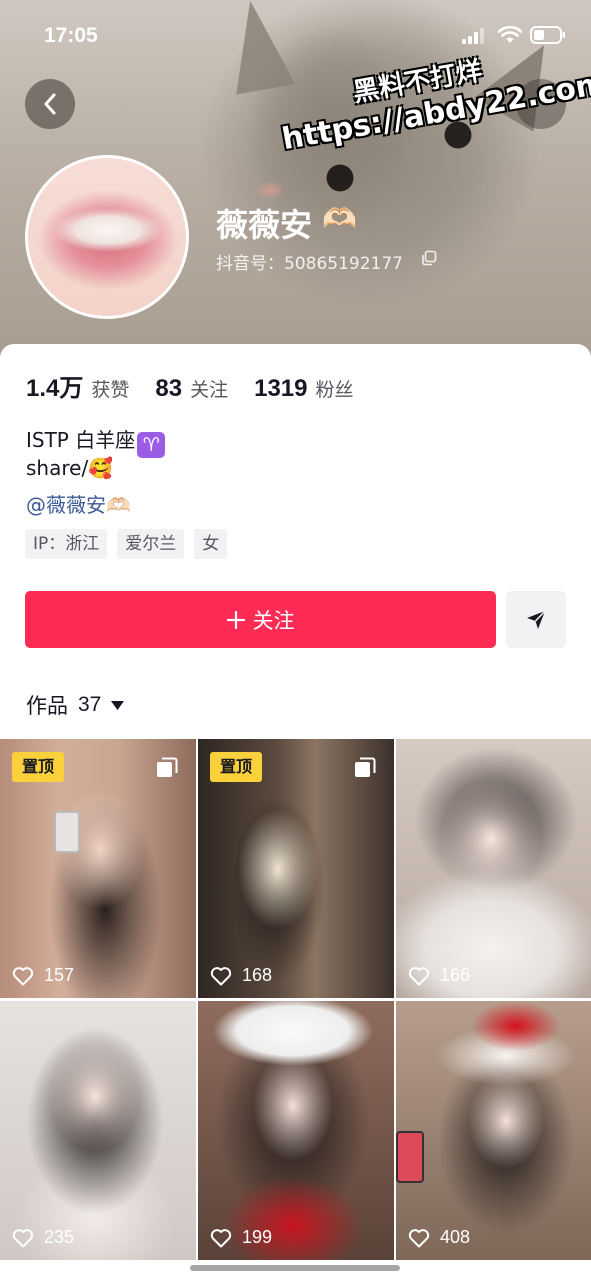 This screenshot has height=1280, width=591. What do you see at coordinates (241, 1237) in the screenshot?
I see `like-count: 199` at bounding box center [241, 1237].